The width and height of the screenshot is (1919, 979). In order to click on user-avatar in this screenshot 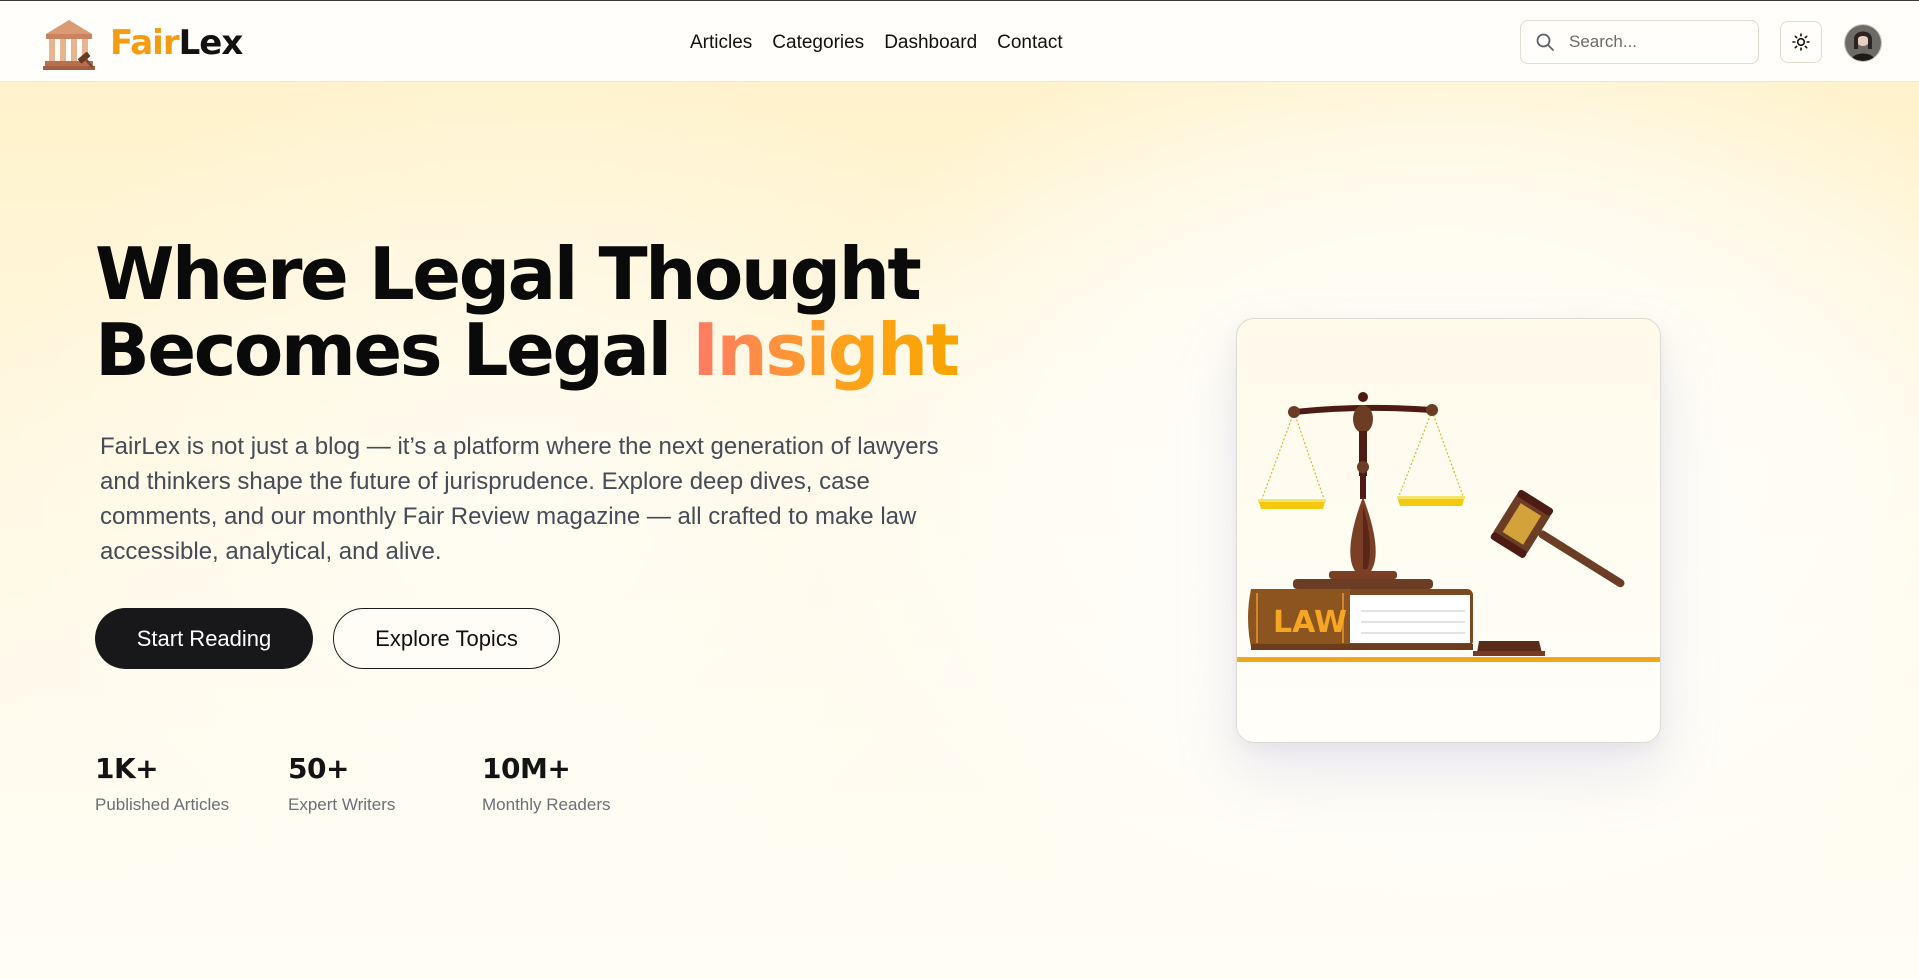, I will do `click(1863, 43)`.